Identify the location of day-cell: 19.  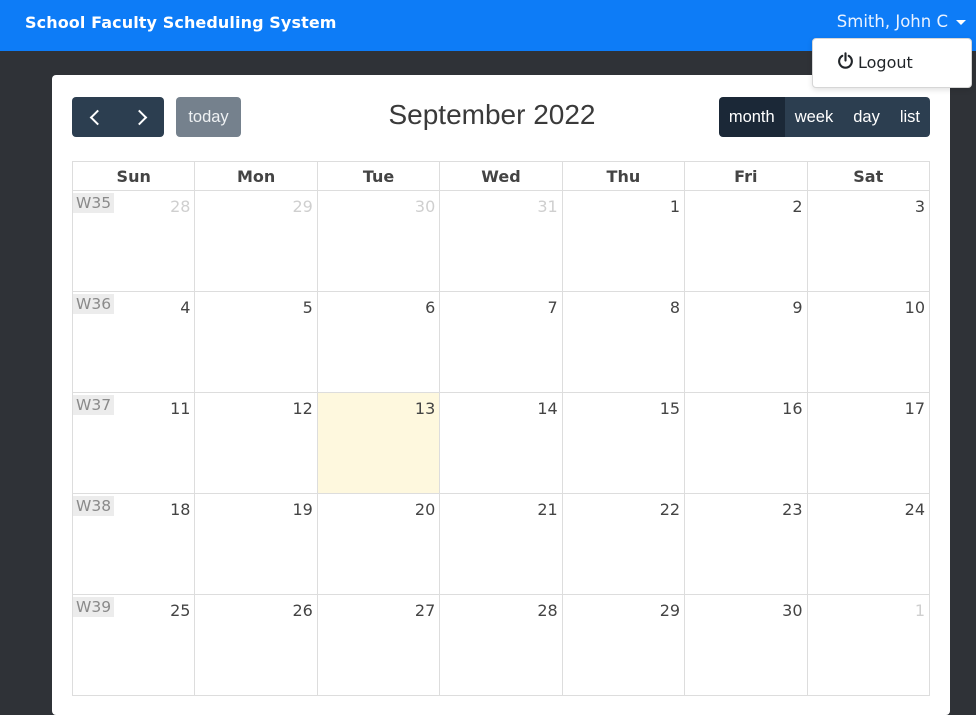
(256, 544).